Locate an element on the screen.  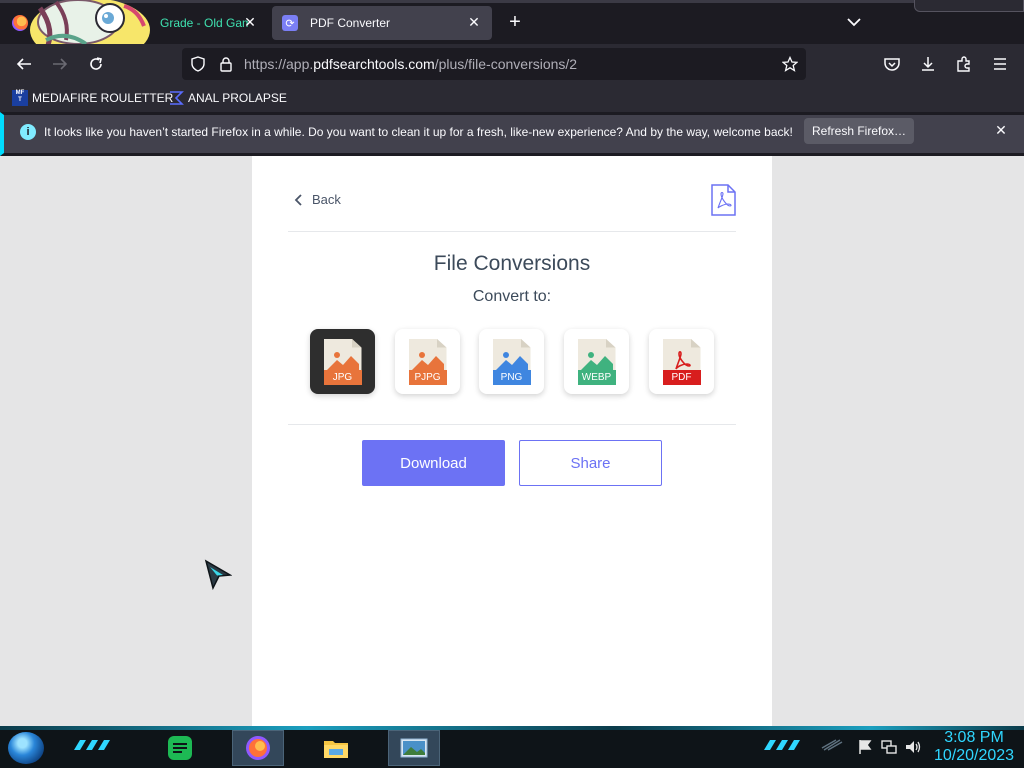
bookmark-star-icon is located at coordinates (790, 64).